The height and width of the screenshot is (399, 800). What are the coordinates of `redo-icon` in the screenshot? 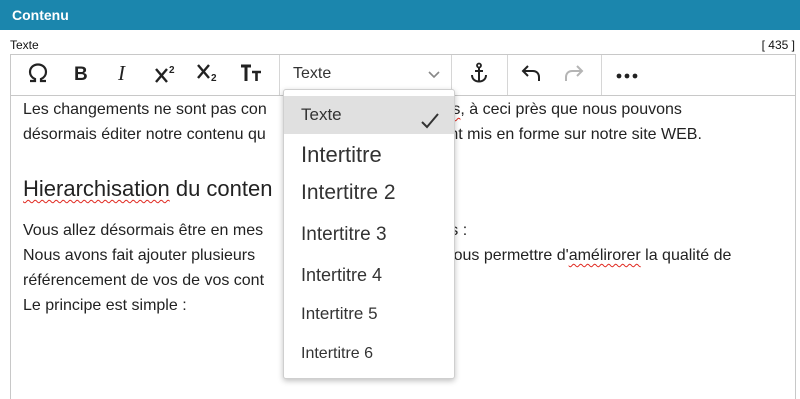 It's located at (574, 75).